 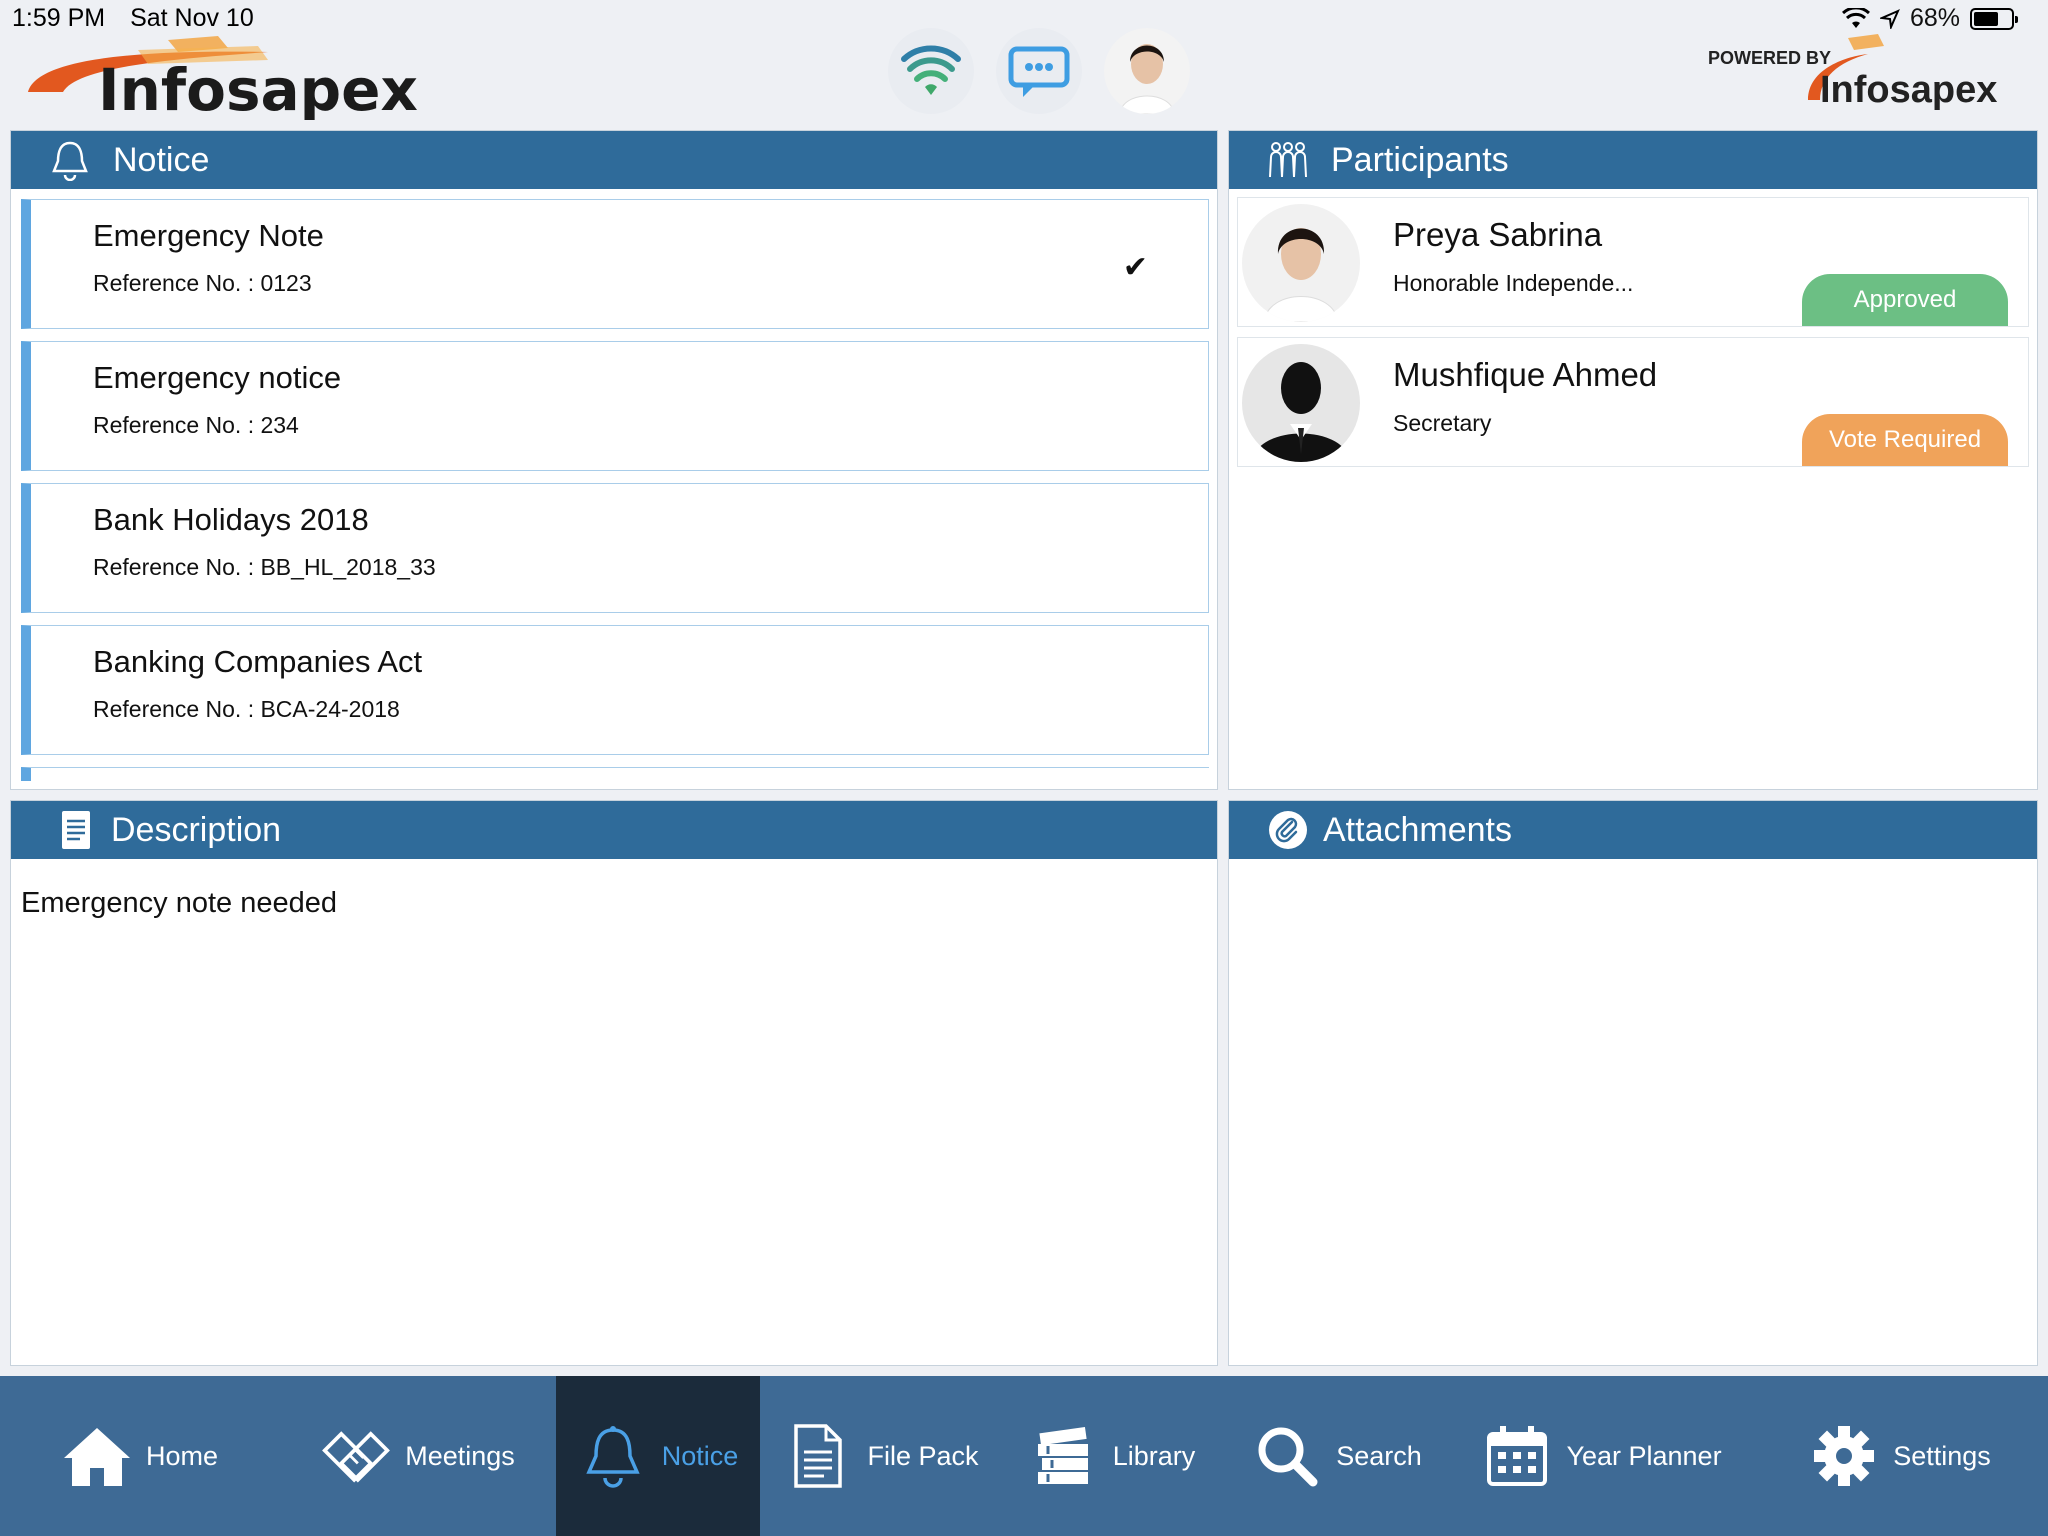 I want to click on calendar-icon, so click(x=1517, y=1456).